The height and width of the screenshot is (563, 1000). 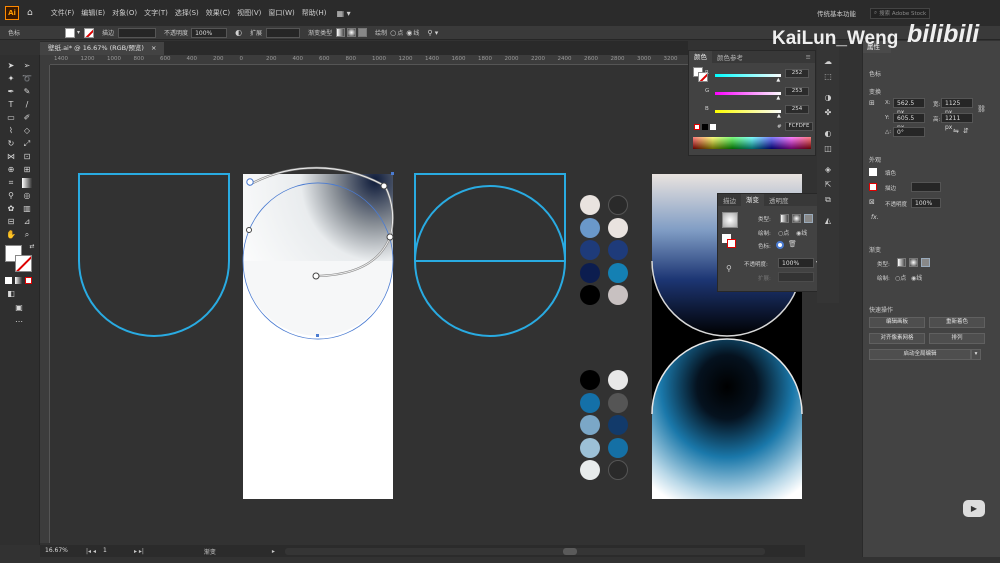 What do you see at coordinates (27, 222) in the screenshot?
I see `slice-tool-icon: ⊿` at bounding box center [27, 222].